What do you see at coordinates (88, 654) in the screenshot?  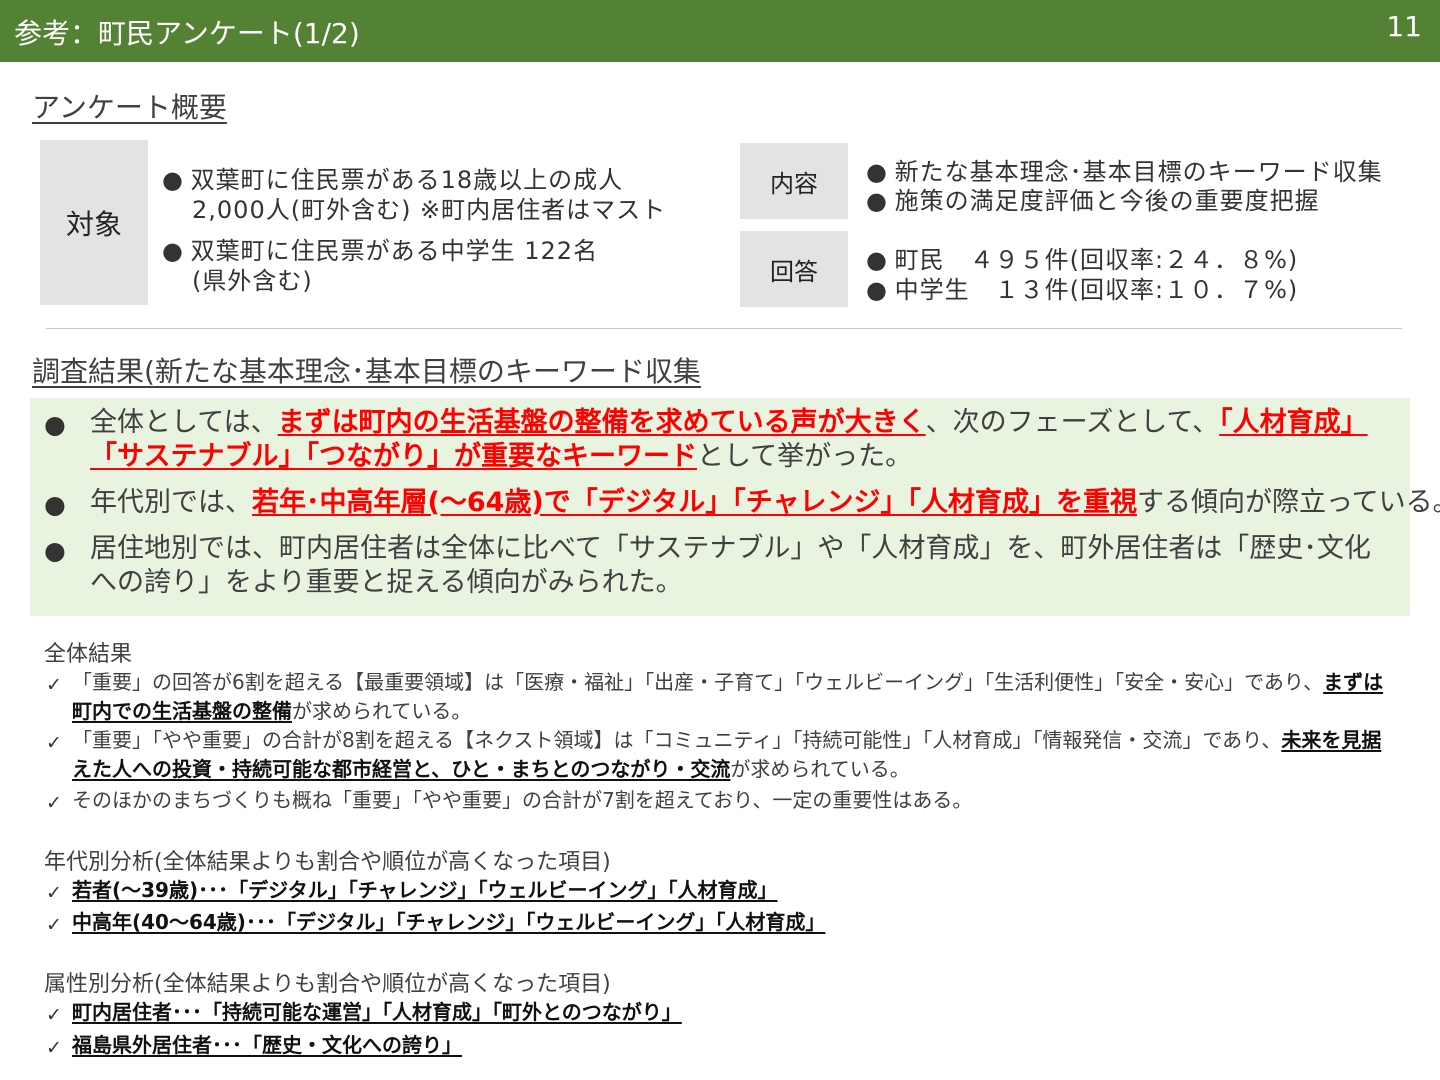 I see `overall-title: 全体結果` at bounding box center [88, 654].